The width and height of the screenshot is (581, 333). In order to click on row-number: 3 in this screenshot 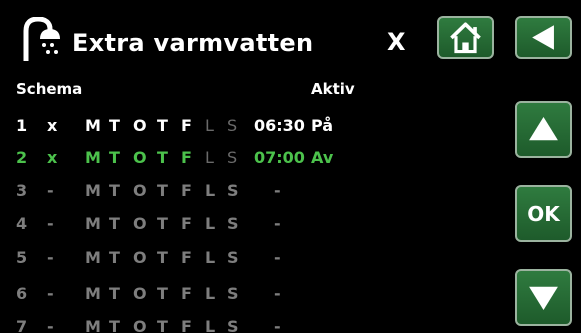, I will do `click(22, 190)`.